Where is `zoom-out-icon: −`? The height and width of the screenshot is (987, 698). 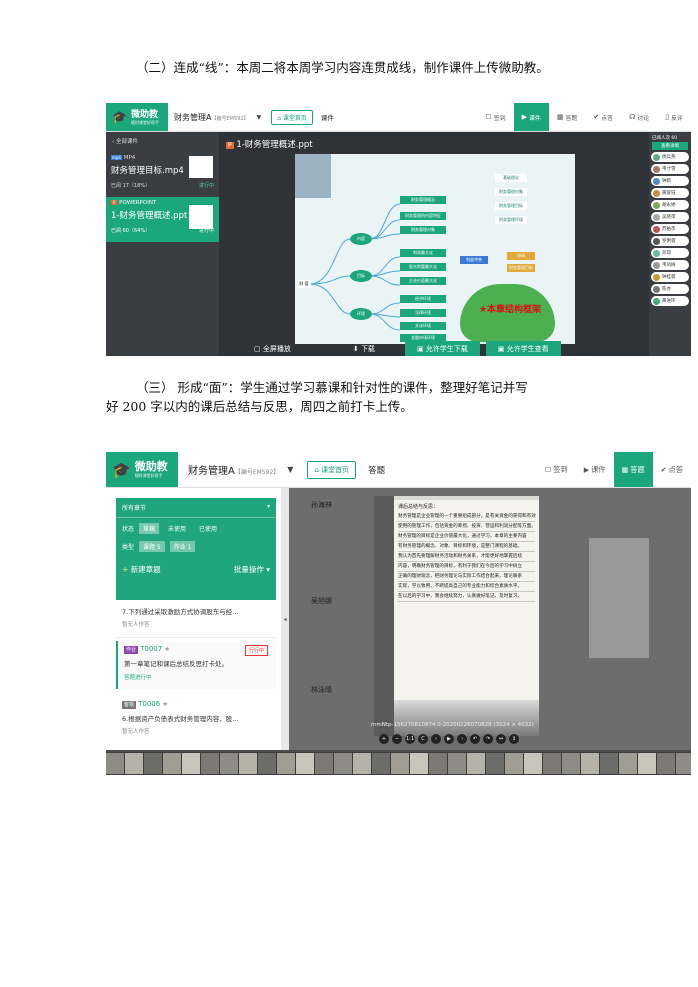 zoom-out-icon: − is located at coordinates (397, 739).